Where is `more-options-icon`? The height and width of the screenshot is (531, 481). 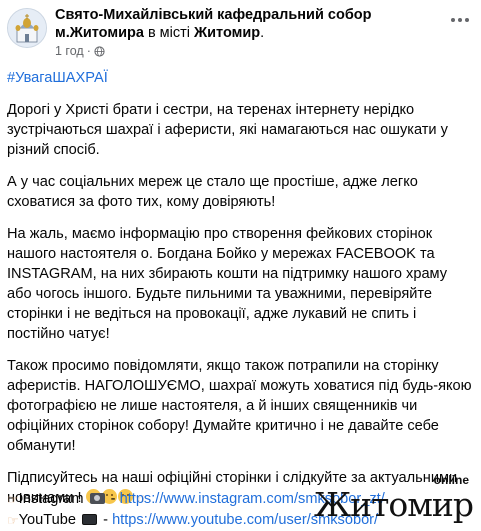
more-options-icon is located at coordinates (460, 20).